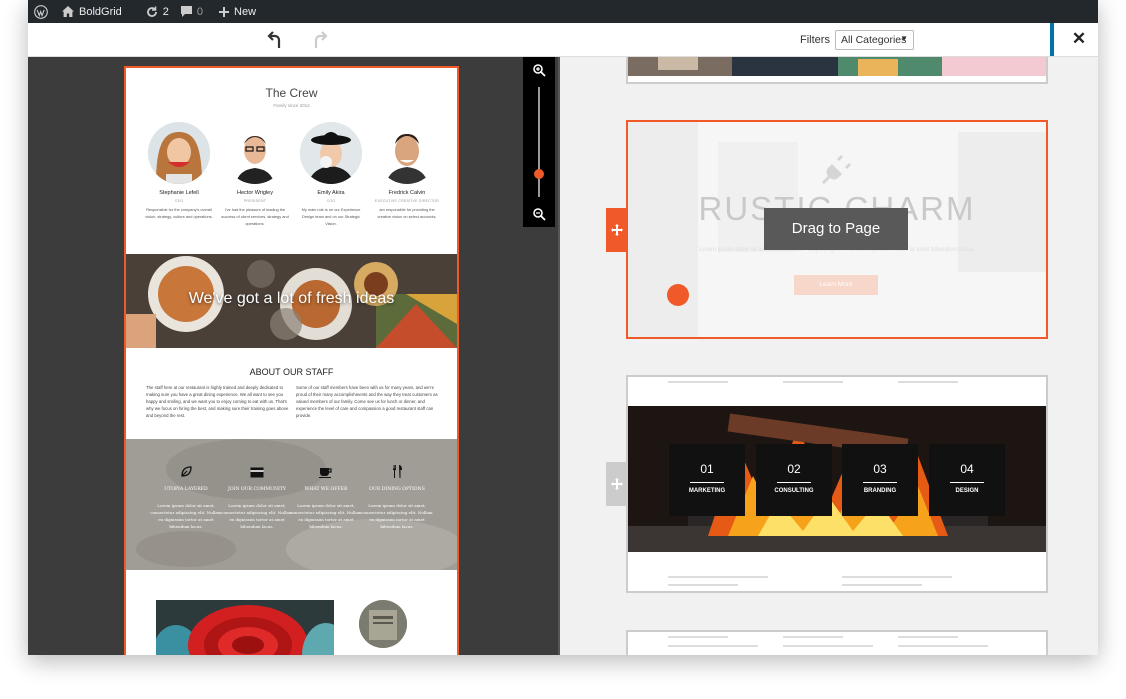 This screenshot has width=1126, height=699. I want to click on zoom-in-button, so click(539, 70).